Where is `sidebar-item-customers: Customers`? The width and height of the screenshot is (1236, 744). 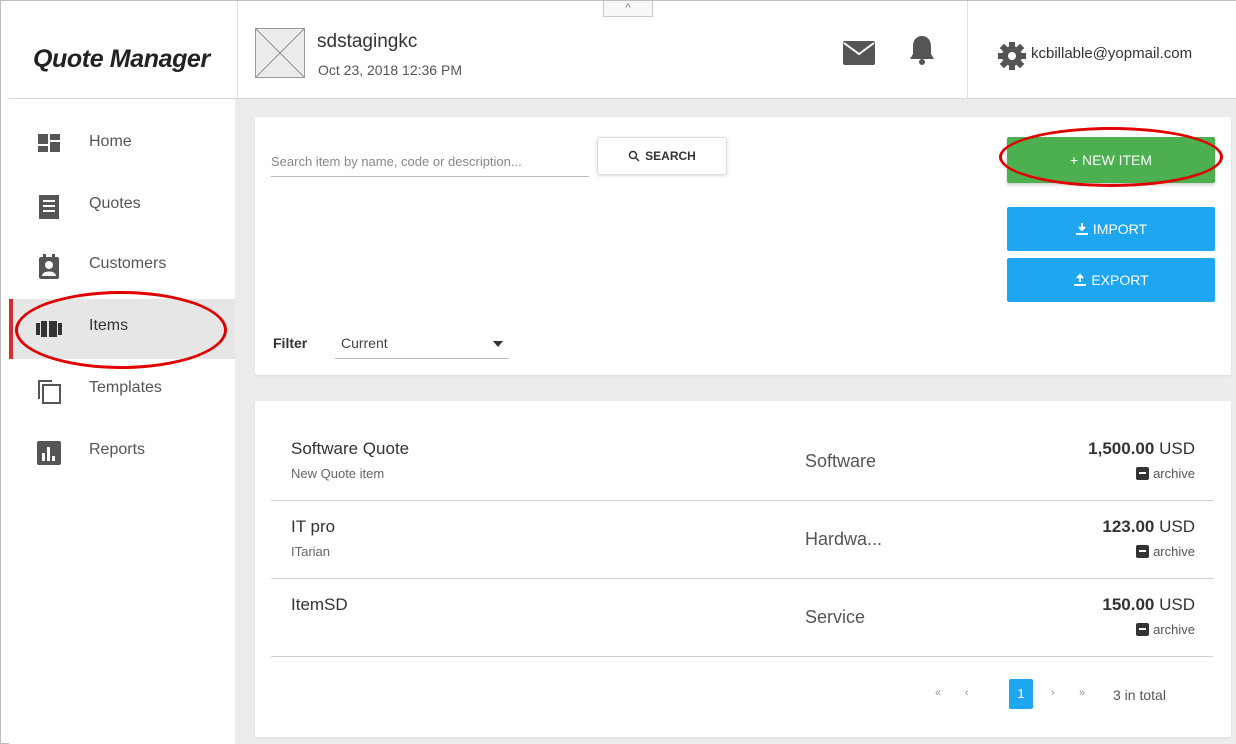
sidebar-item-customers: Customers is located at coordinates (122, 267).